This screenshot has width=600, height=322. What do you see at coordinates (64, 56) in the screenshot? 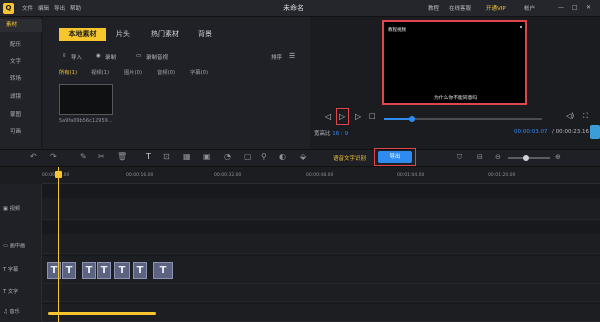
I see `import-icon: ⇩` at bounding box center [64, 56].